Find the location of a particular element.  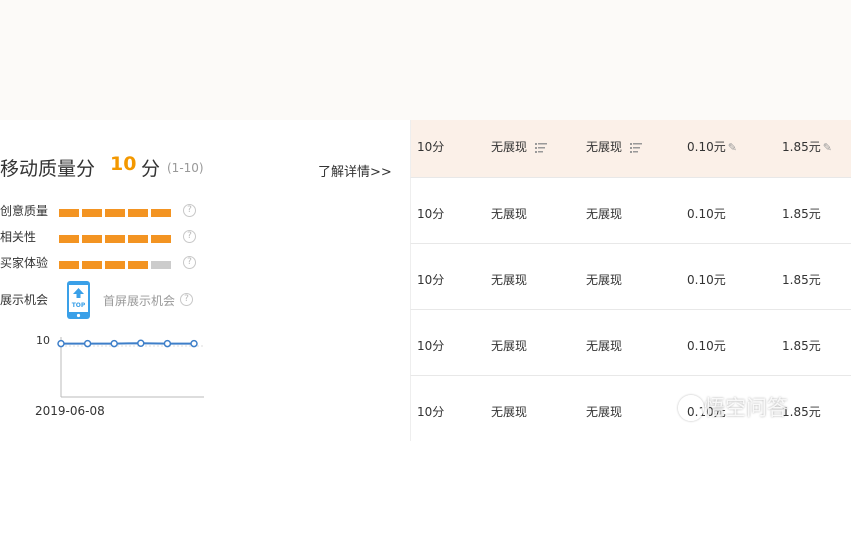

metric-label-relevance: 相关性 is located at coordinates (18, 237).